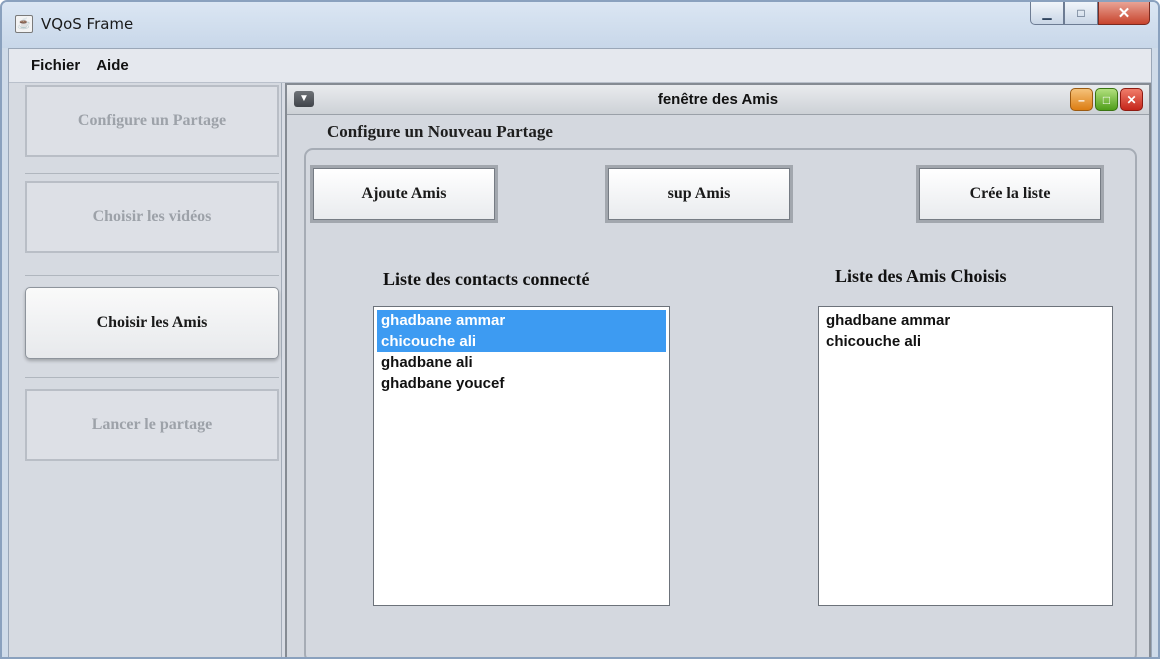 The height and width of the screenshot is (659, 1160). I want to click on close-button: ✕, so click(1124, 13).